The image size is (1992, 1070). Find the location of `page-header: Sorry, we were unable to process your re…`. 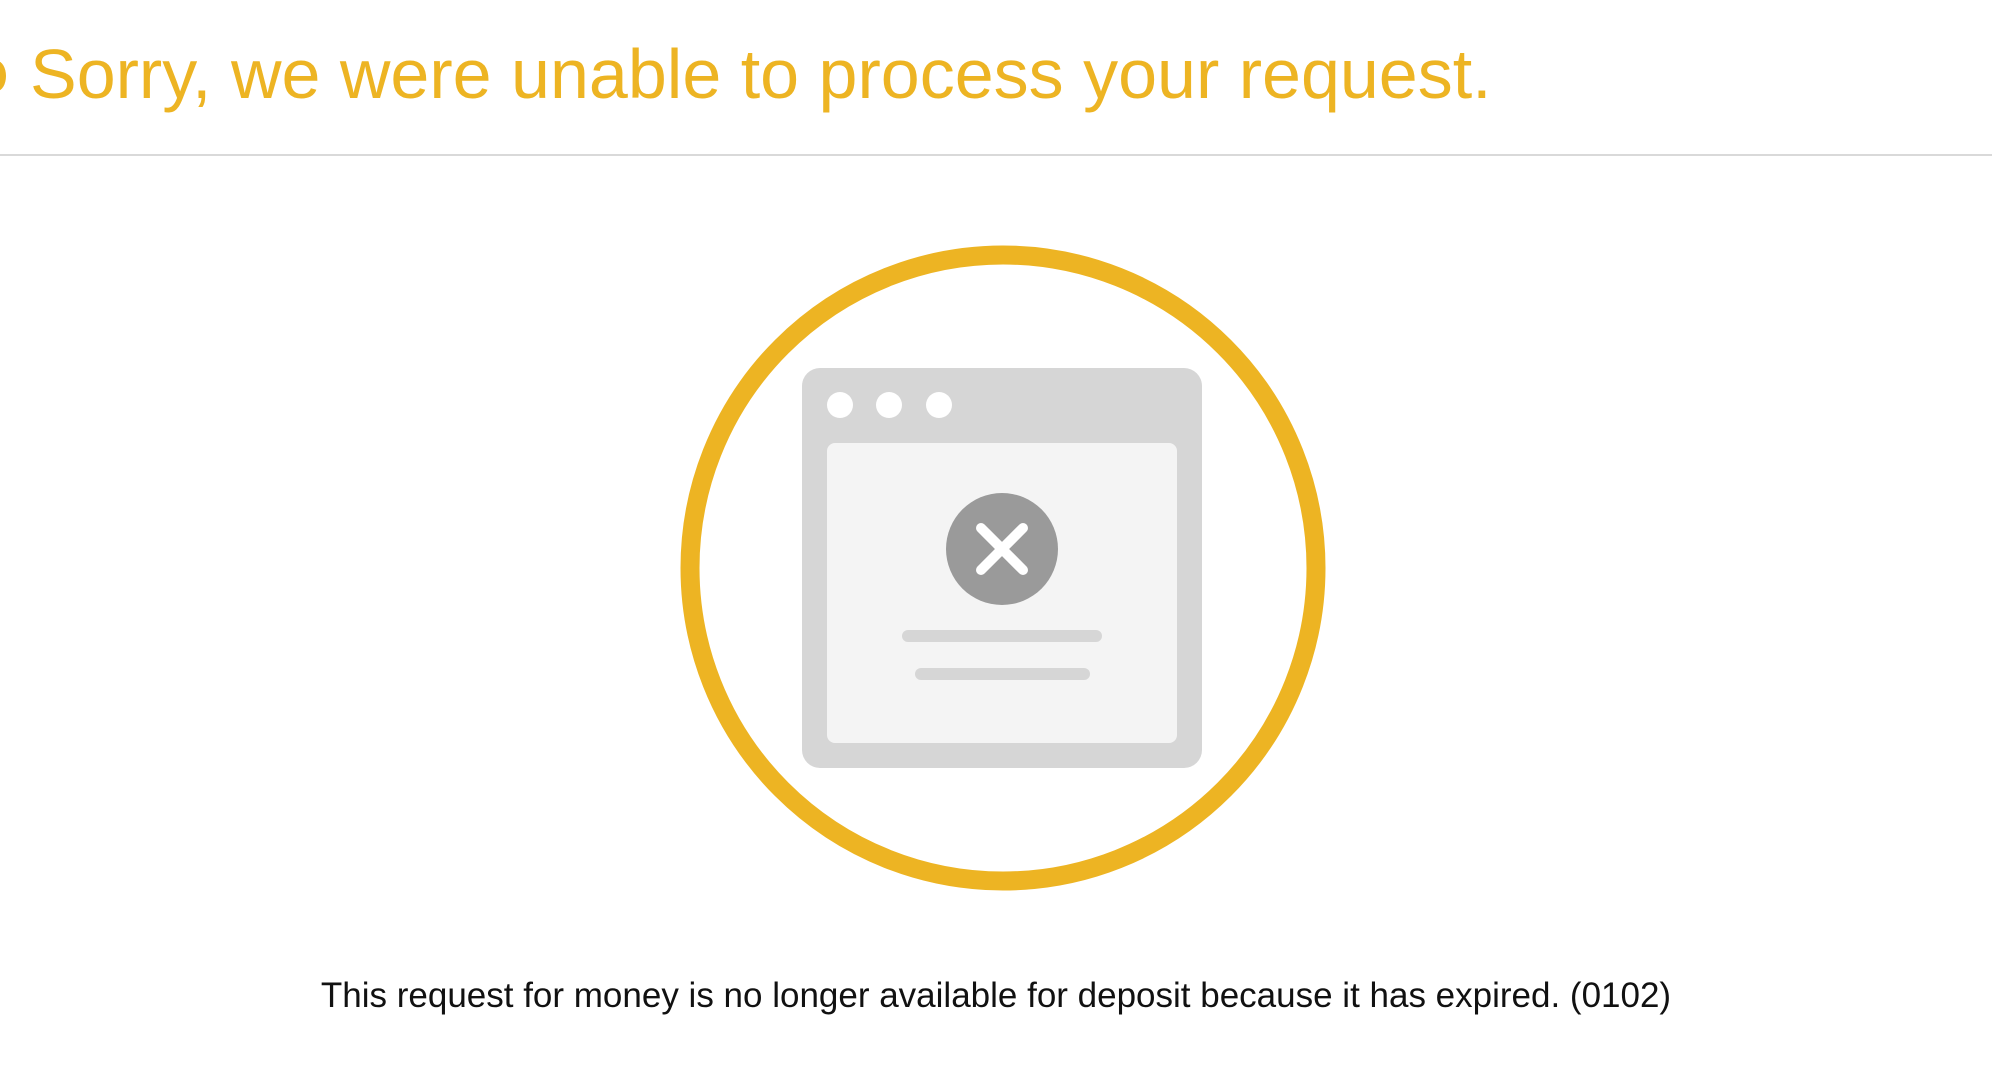

page-header: Sorry, we were unable to process your re… is located at coordinates (996, 78).